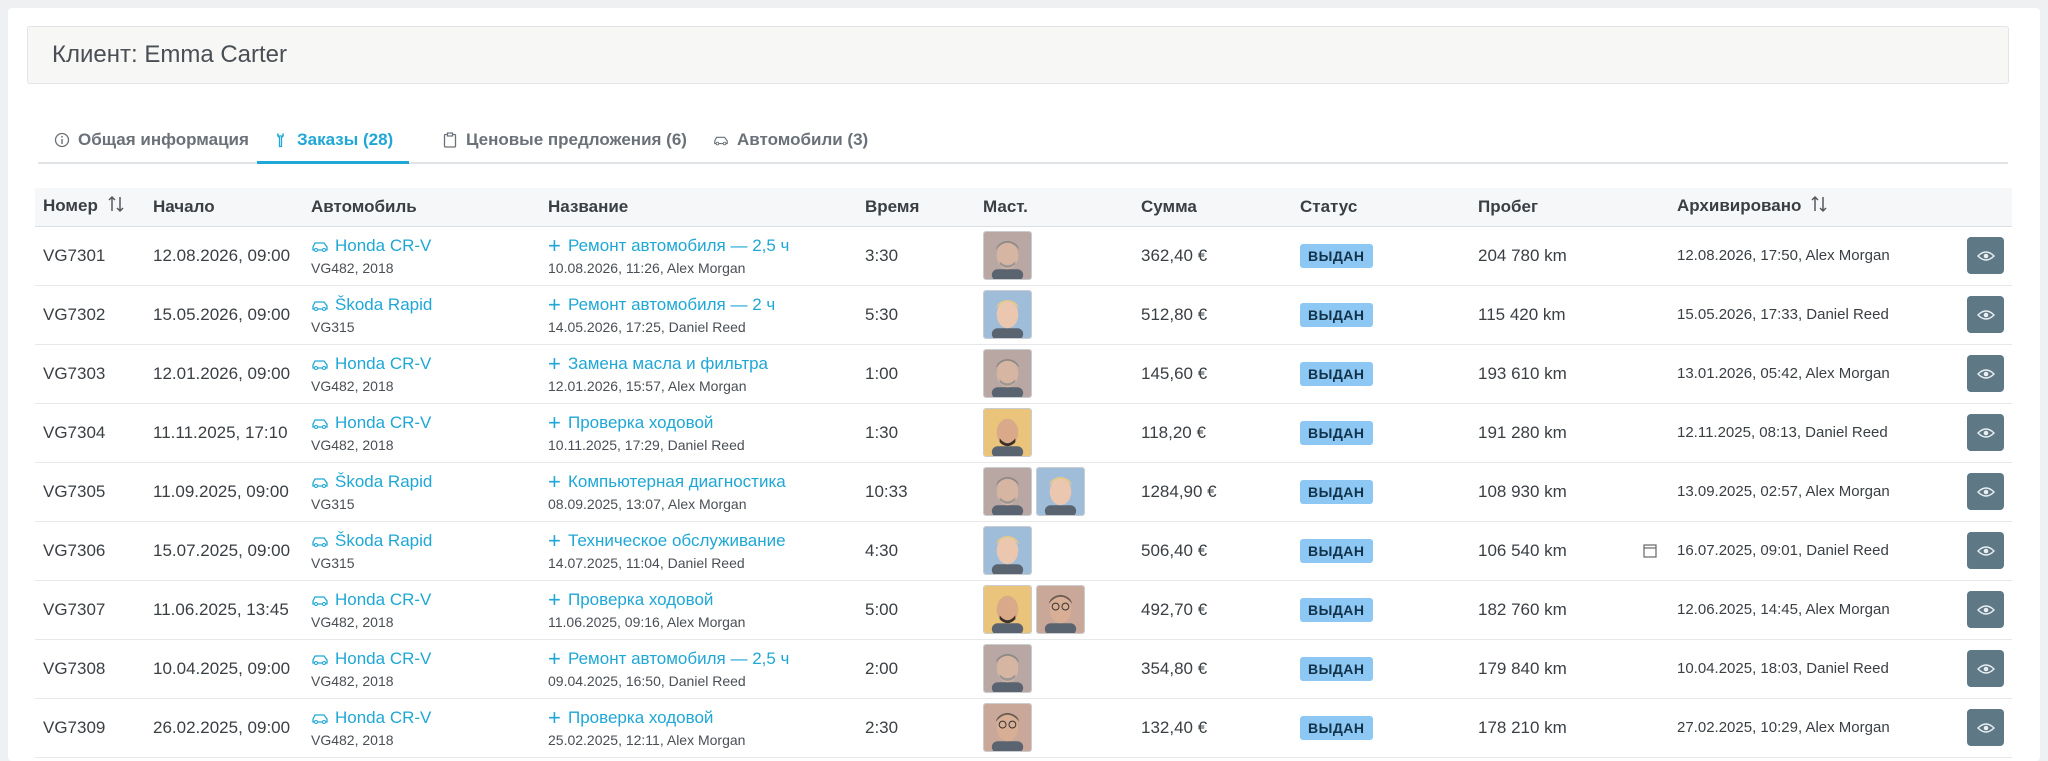  Describe the element at coordinates (221, 491) in the screenshot. I see `order-start: 11.09.2025, 09:00` at that location.